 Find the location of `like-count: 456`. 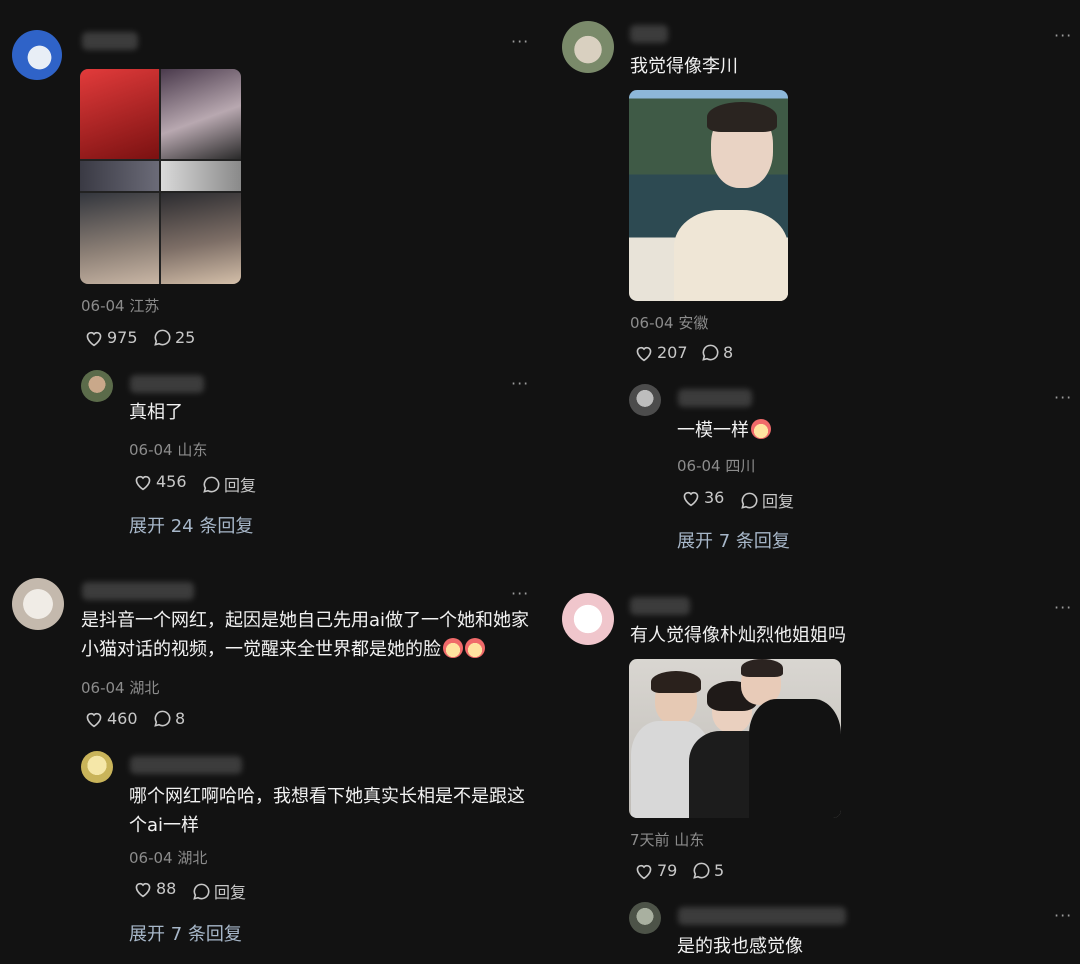

like-count: 456 is located at coordinates (171, 481).